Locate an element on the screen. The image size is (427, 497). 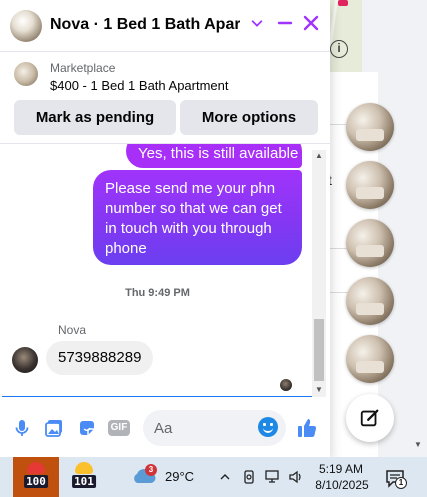
outgoing-message: Yes, this is still available is located at coordinates (214, 156).